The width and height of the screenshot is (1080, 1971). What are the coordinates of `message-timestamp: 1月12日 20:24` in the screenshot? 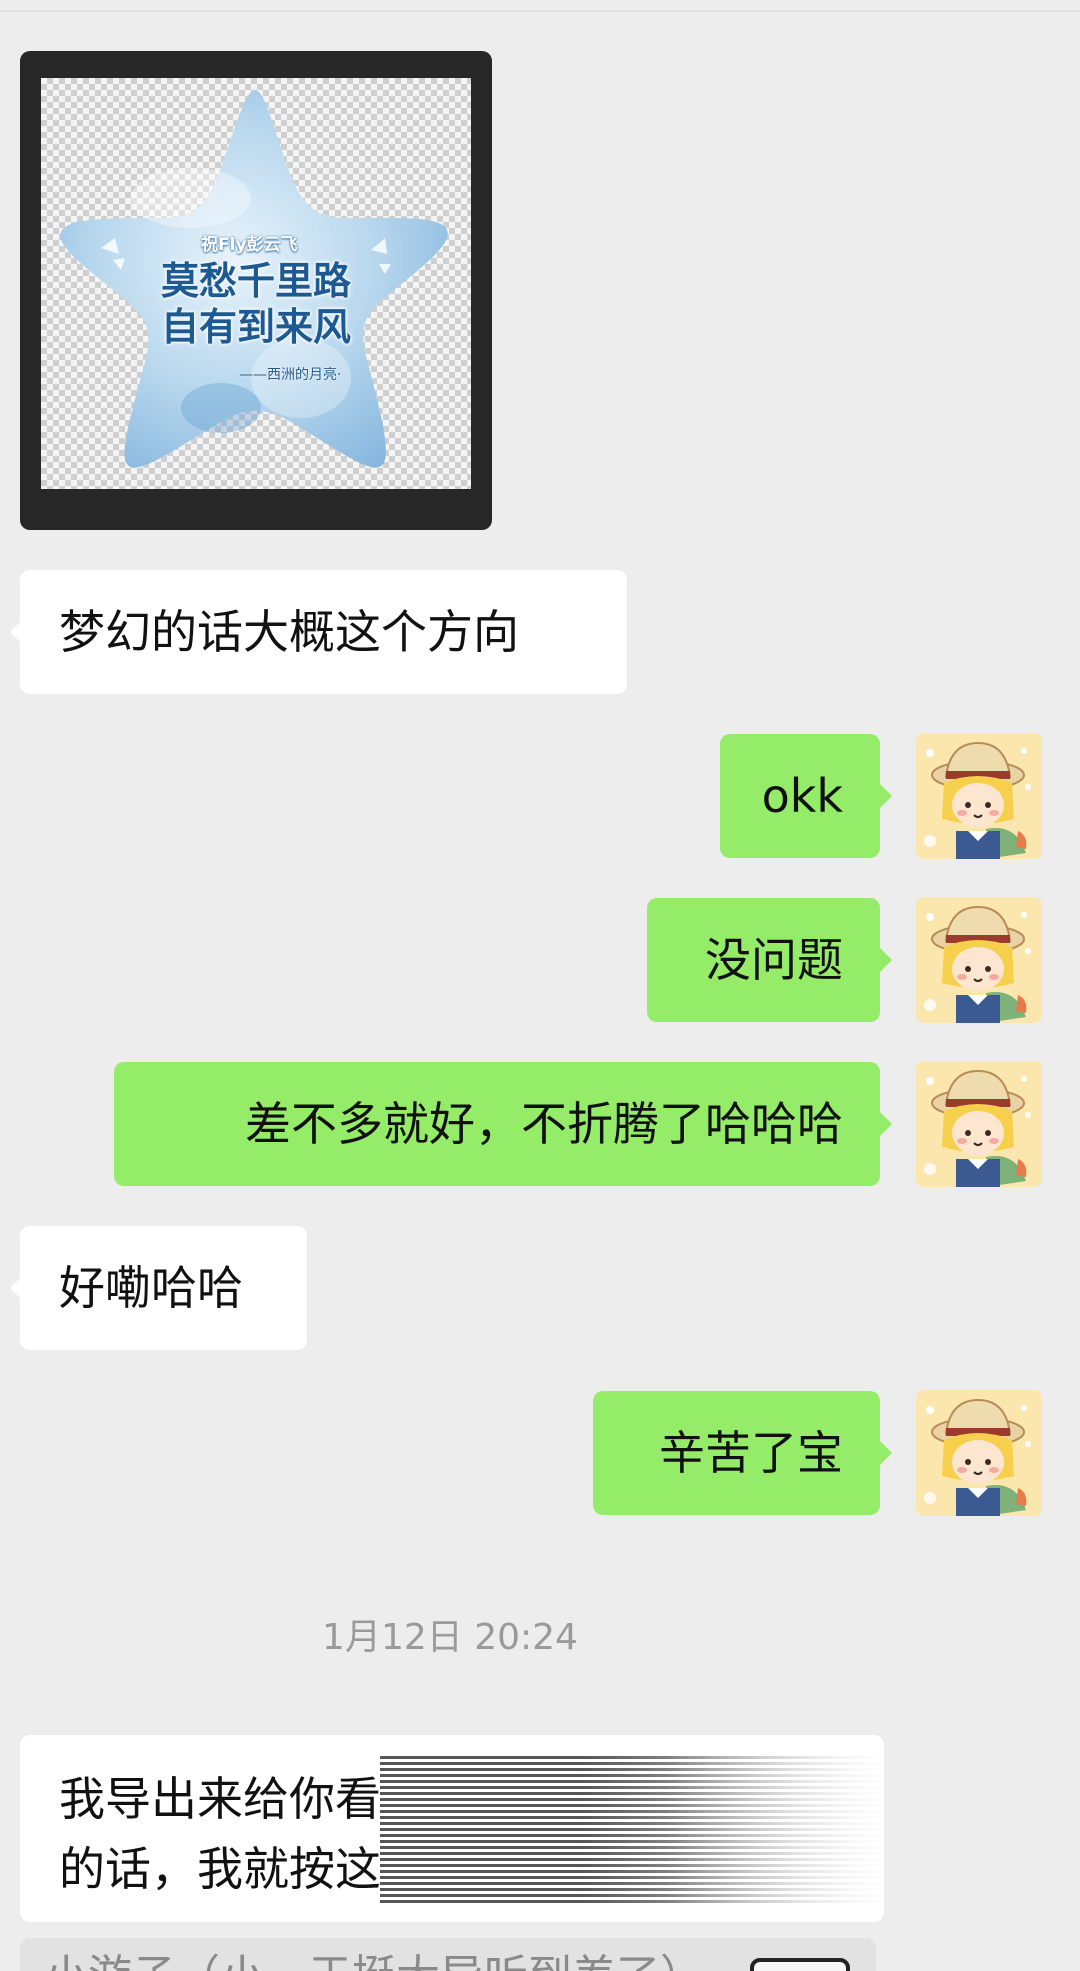 It's located at (450, 1637).